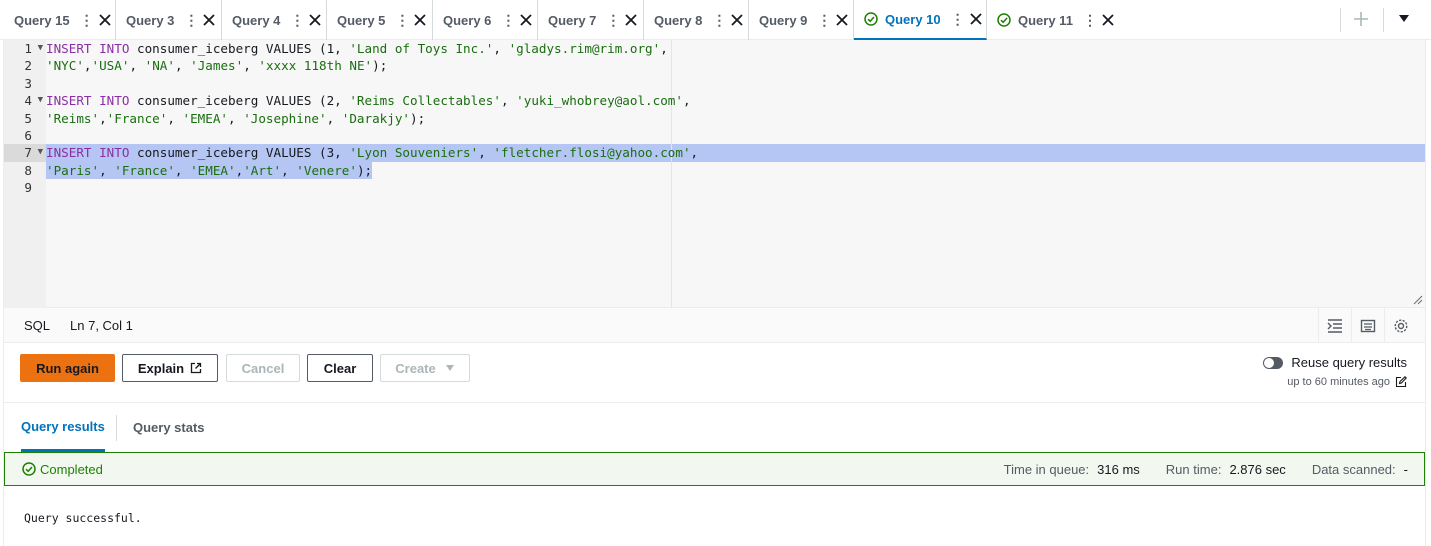  Describe the element at coordinates (1401, 382) in the screenshot. I see `edit-icon` at that location.